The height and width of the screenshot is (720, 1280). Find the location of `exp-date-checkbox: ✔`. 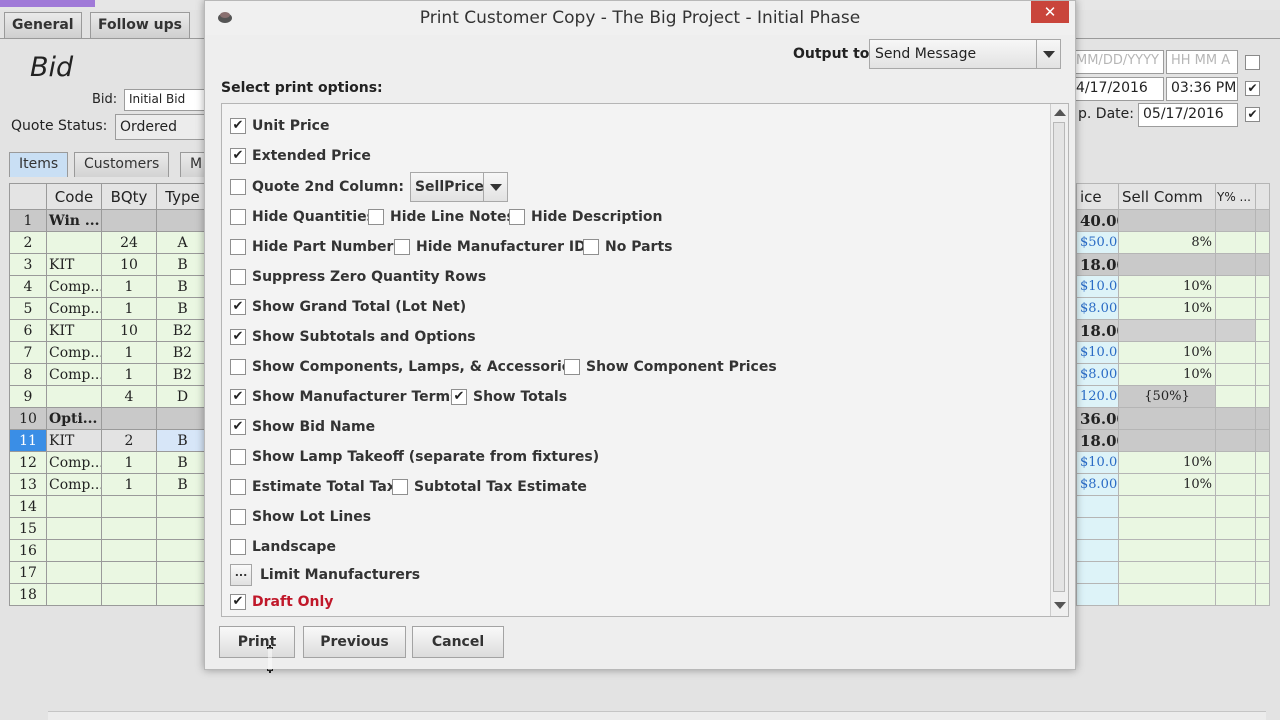

exp-date-checkbox: ✔ is located at coordinates (1252, 114).